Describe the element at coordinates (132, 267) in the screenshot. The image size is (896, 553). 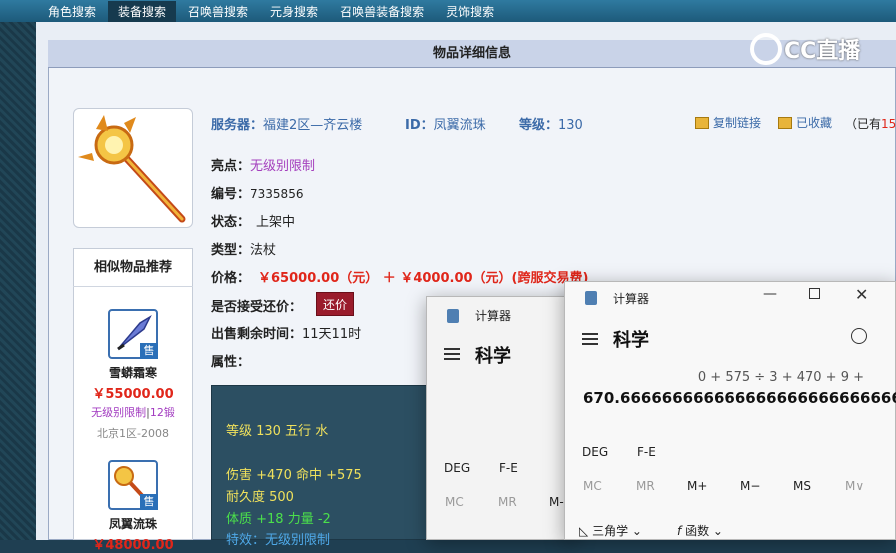
I see `similar-items-title: 相似物品推荐` at that location.